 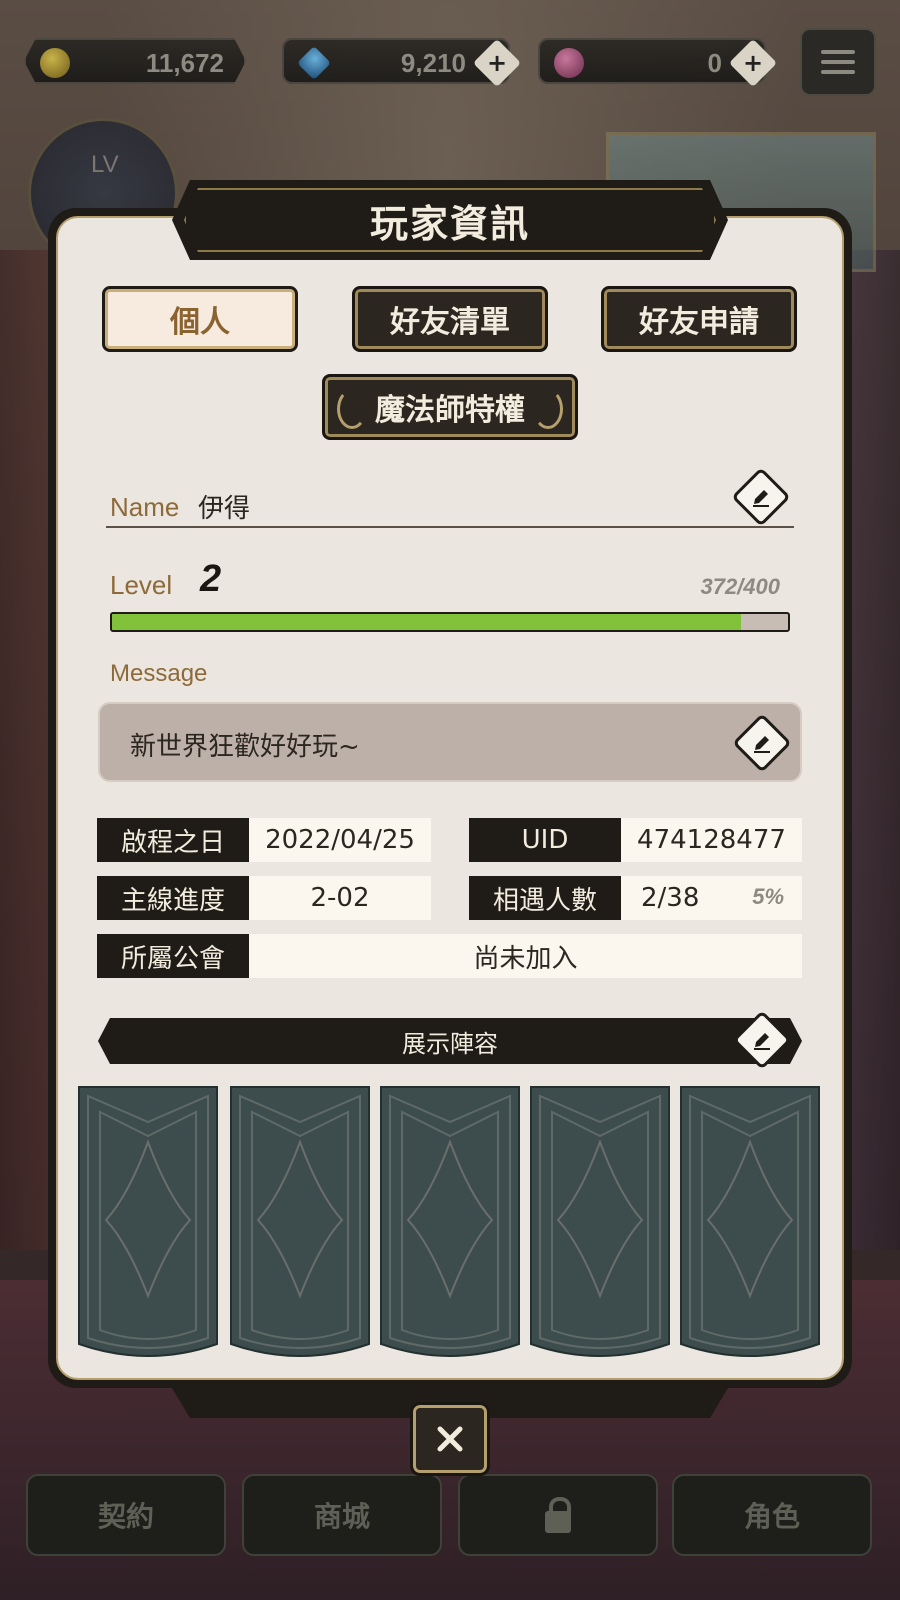 I want to click on tab-personal: 個人, so click(x=200, y=319).